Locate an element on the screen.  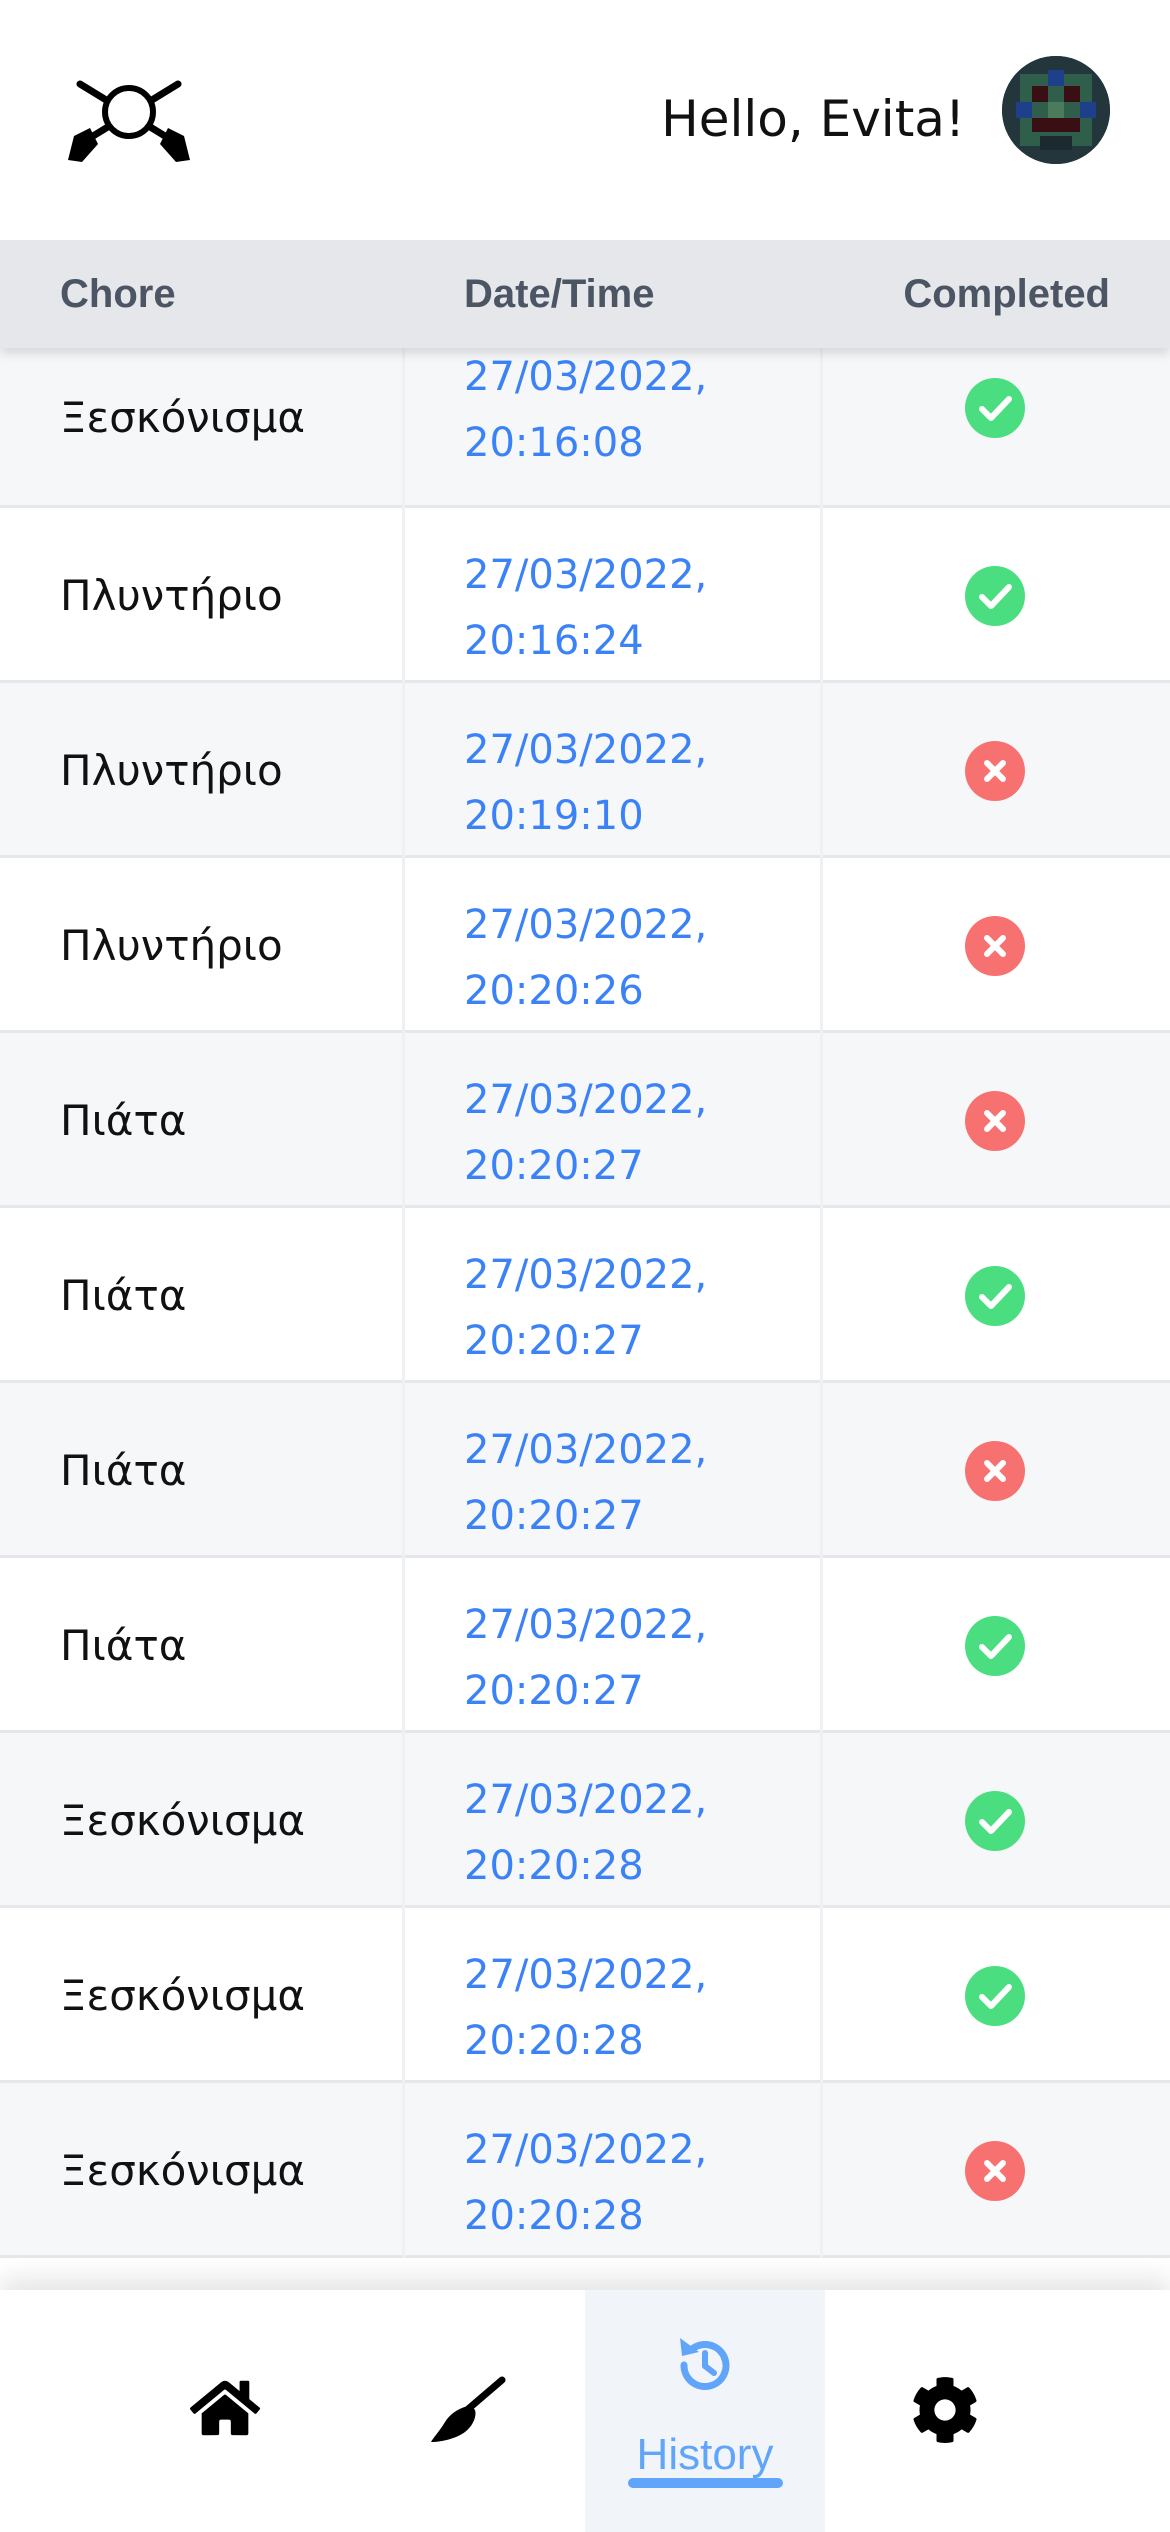
gear-icon is located at coordinates (945, 2410).